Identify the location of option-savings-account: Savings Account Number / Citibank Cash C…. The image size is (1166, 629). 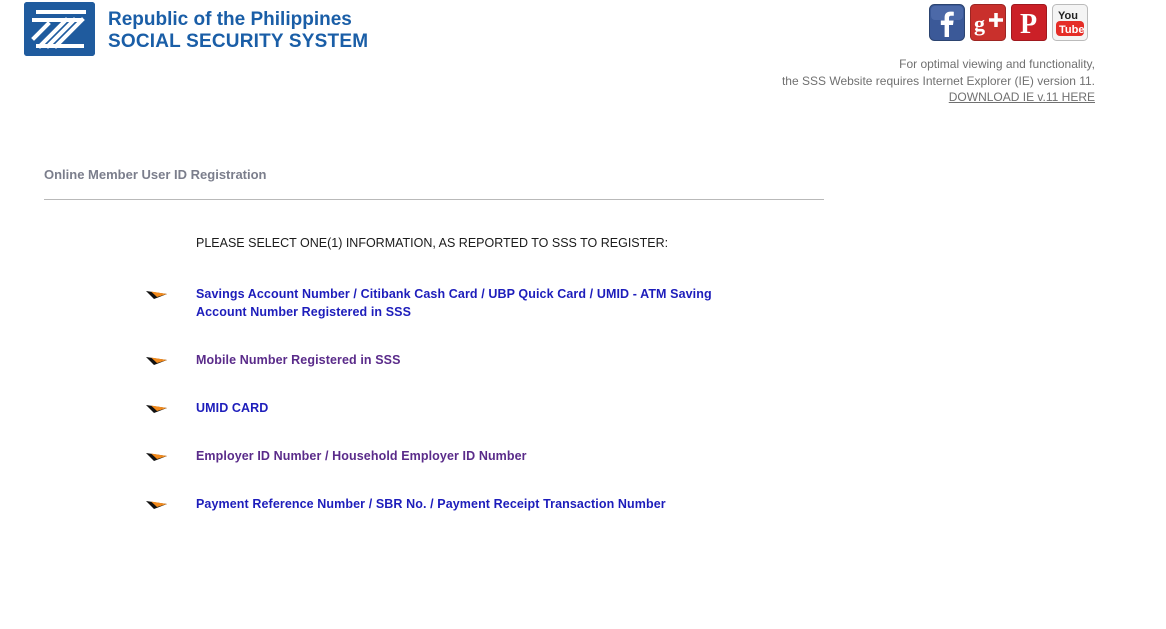
(443, 303).